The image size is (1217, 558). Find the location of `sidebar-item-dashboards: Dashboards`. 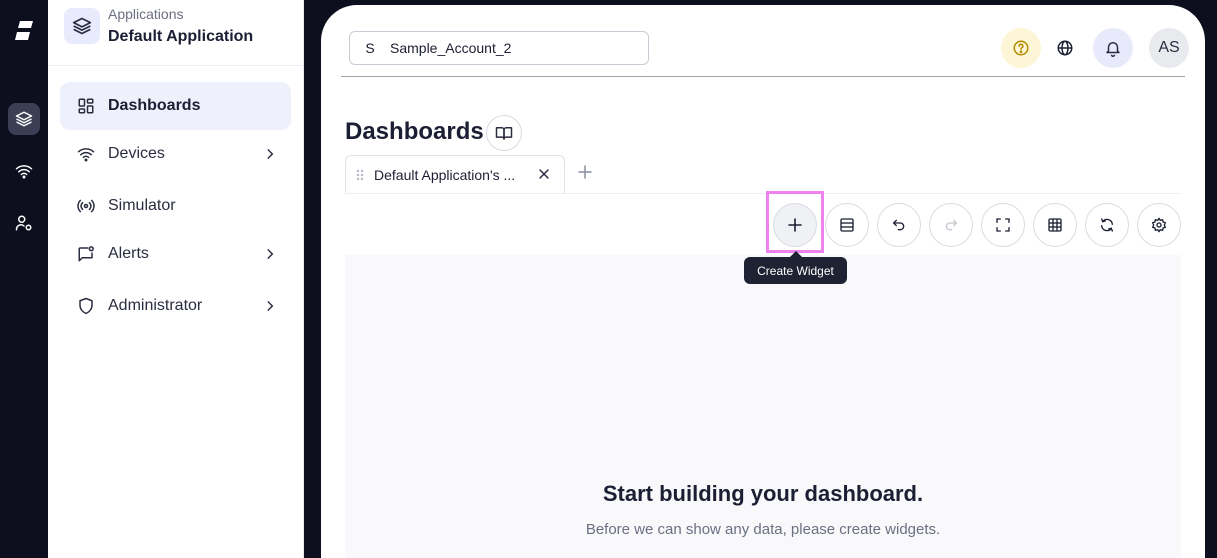

sidebar-item-dashboards: Dashboards is located at coordinates (175, 106).